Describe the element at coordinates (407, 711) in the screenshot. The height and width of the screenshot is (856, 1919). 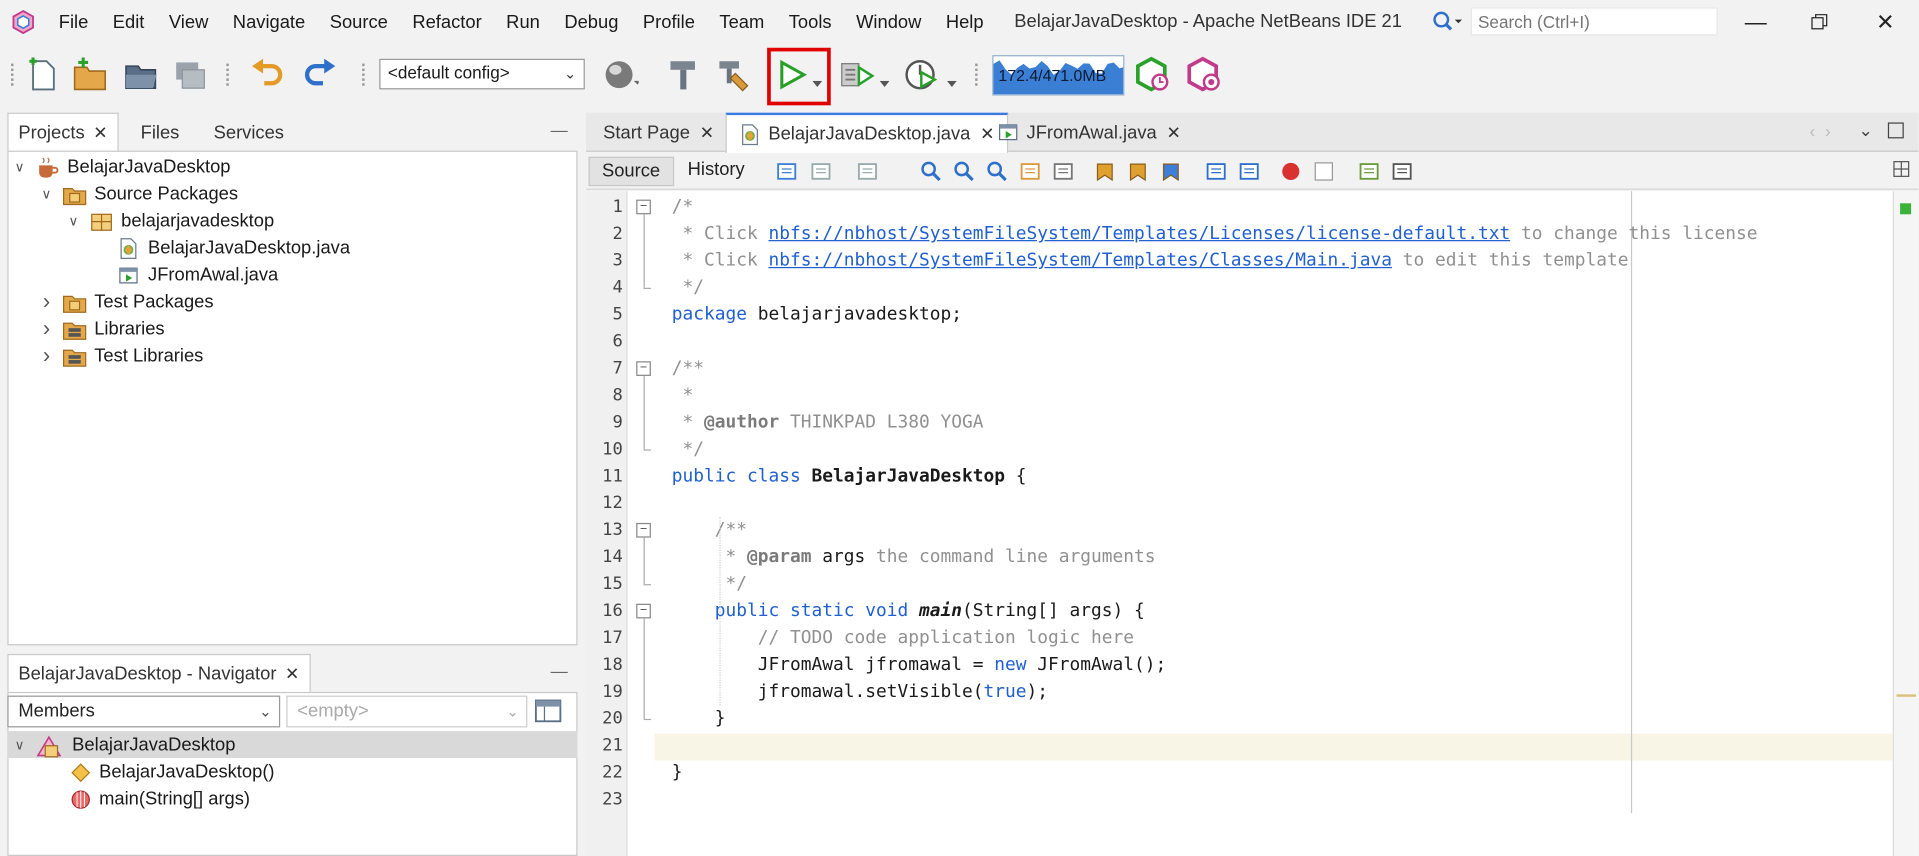
I see `navigator-filter2-select: <empty> ⌄` at that location.